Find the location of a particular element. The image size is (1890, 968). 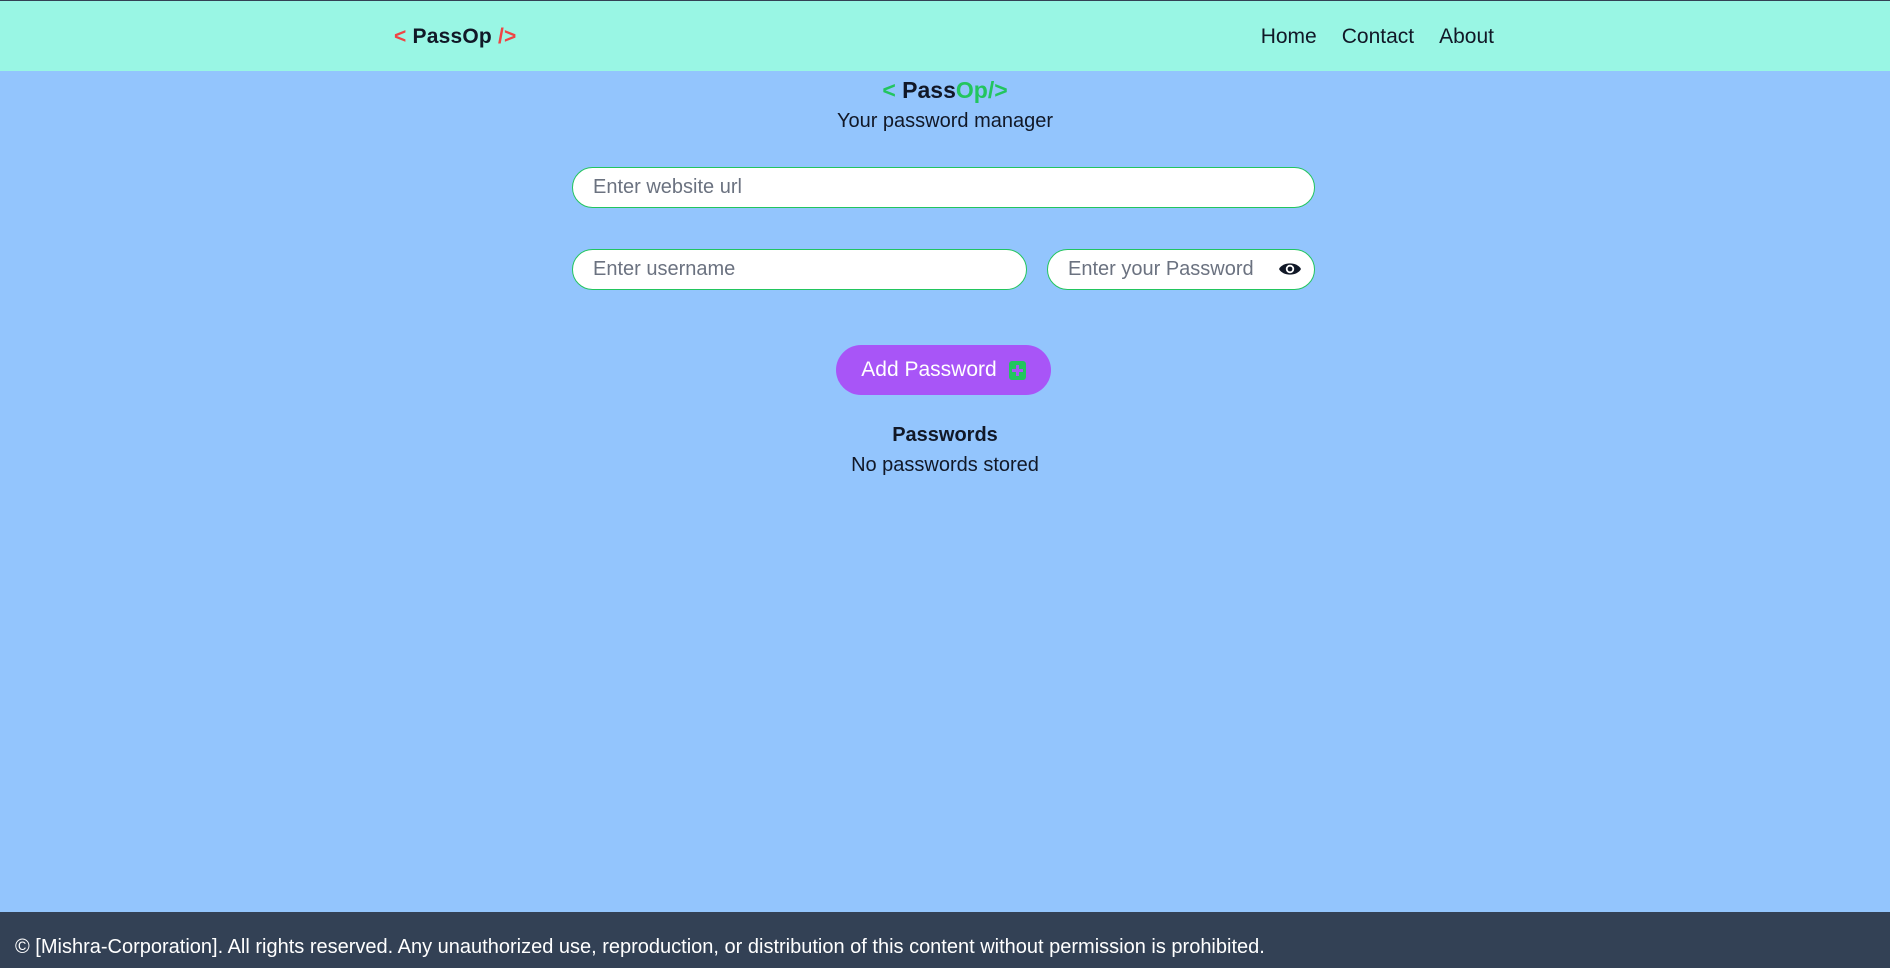

nav-link-about: About is located at coordinates (1466, 37).